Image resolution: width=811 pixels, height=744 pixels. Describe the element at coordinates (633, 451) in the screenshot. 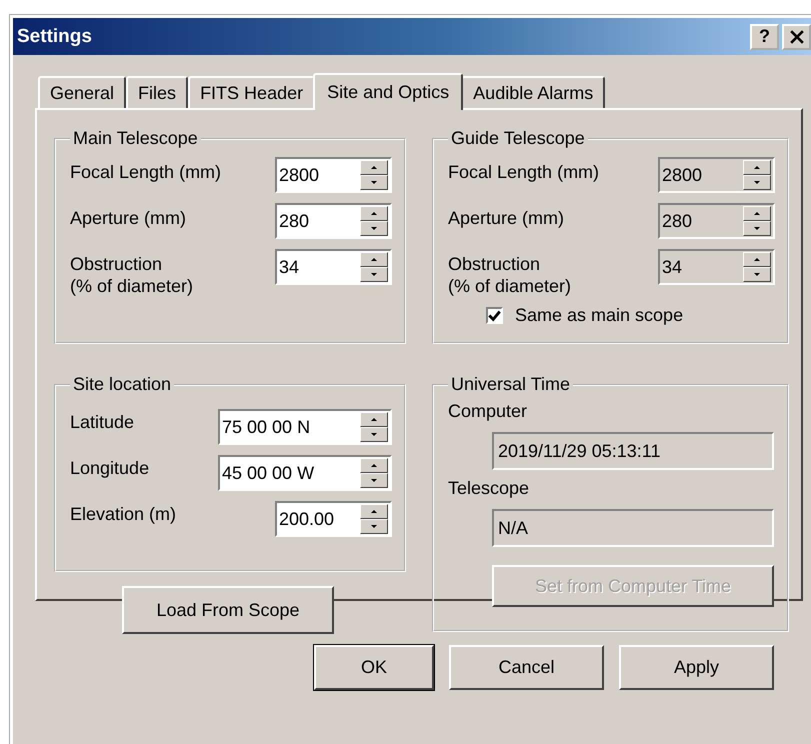

I see `read-only-field: 2019/11/29 05:13:11` at that location.